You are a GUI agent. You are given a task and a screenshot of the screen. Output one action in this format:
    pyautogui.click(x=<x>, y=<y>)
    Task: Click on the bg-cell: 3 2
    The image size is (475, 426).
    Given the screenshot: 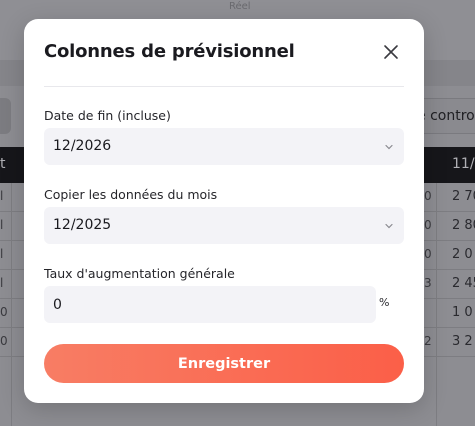 What is the action you would take?
    pyautogui.click(x=462, y=341)
    